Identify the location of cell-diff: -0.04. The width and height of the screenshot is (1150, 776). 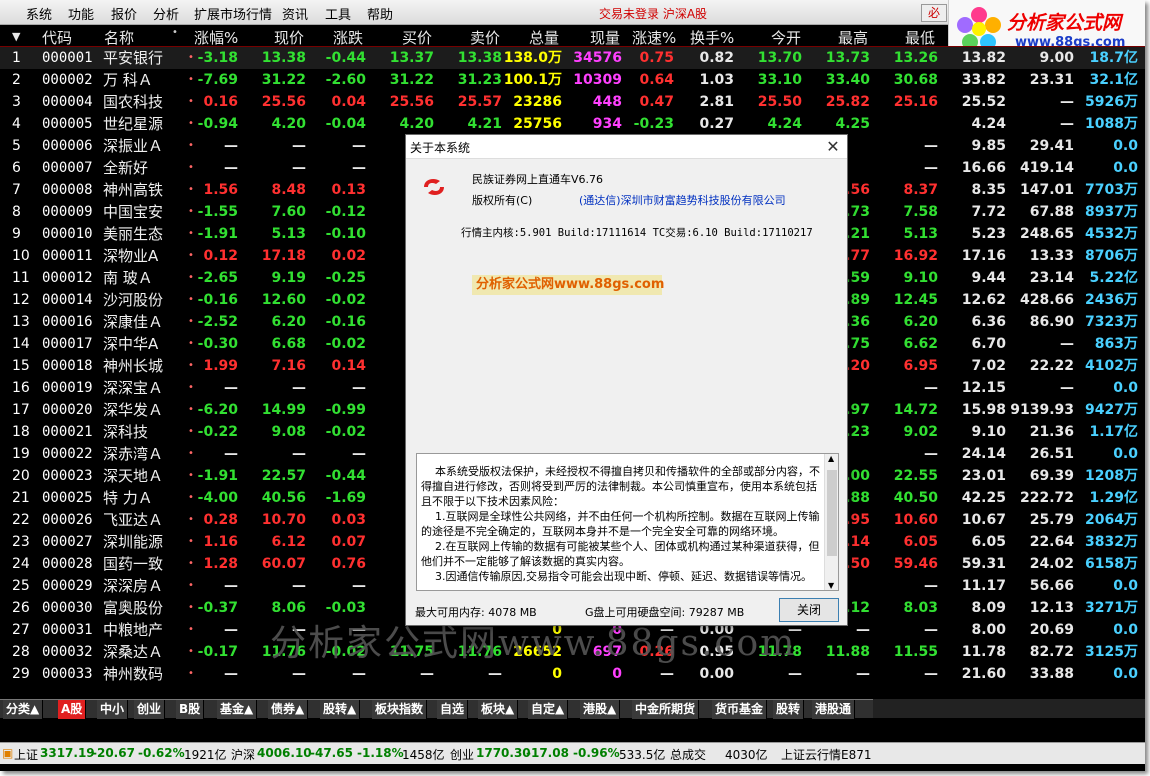
(345, 124).